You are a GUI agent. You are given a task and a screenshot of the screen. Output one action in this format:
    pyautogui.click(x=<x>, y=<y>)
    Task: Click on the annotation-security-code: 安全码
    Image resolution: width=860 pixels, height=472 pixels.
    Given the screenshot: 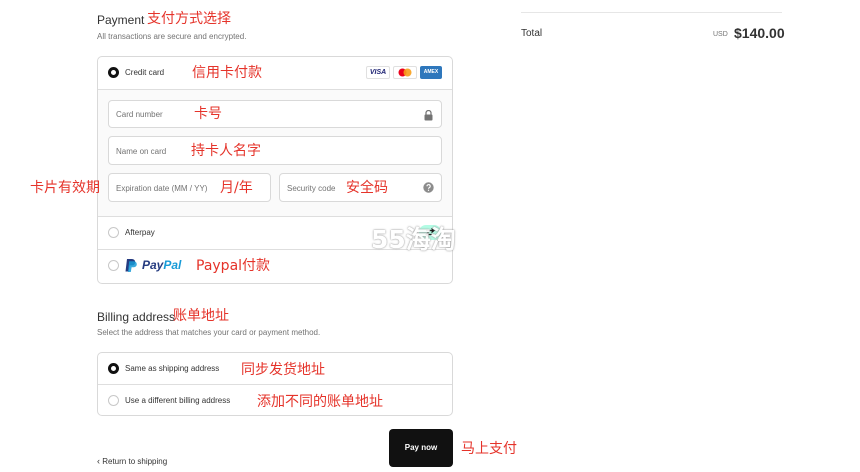 What is the action you would take?
    pyautogui.click(x=367, y=188)
    